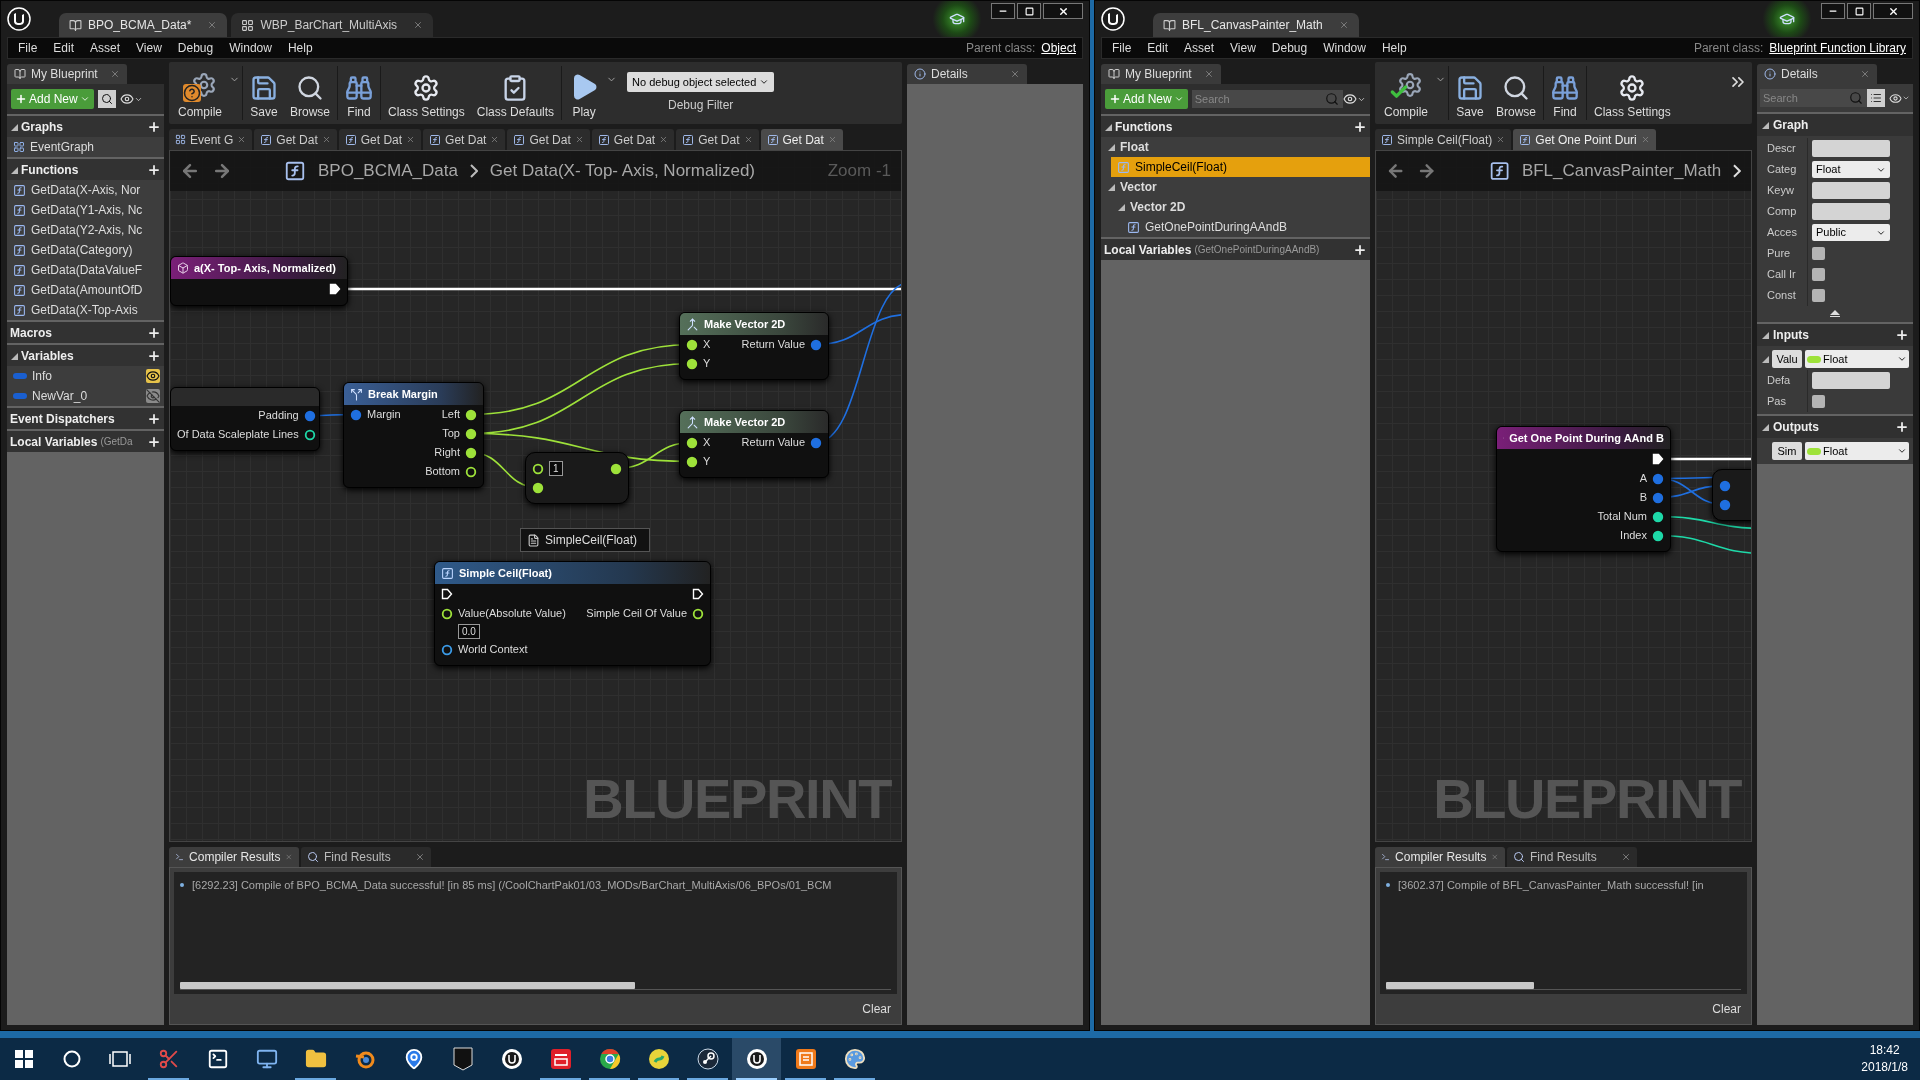 Image resolution: width=1920 pixels, height=1080 pixels. Describe the element at coordinates (1835, 313) in the screenshot. I see `collapse-advanced-icon` at that location.